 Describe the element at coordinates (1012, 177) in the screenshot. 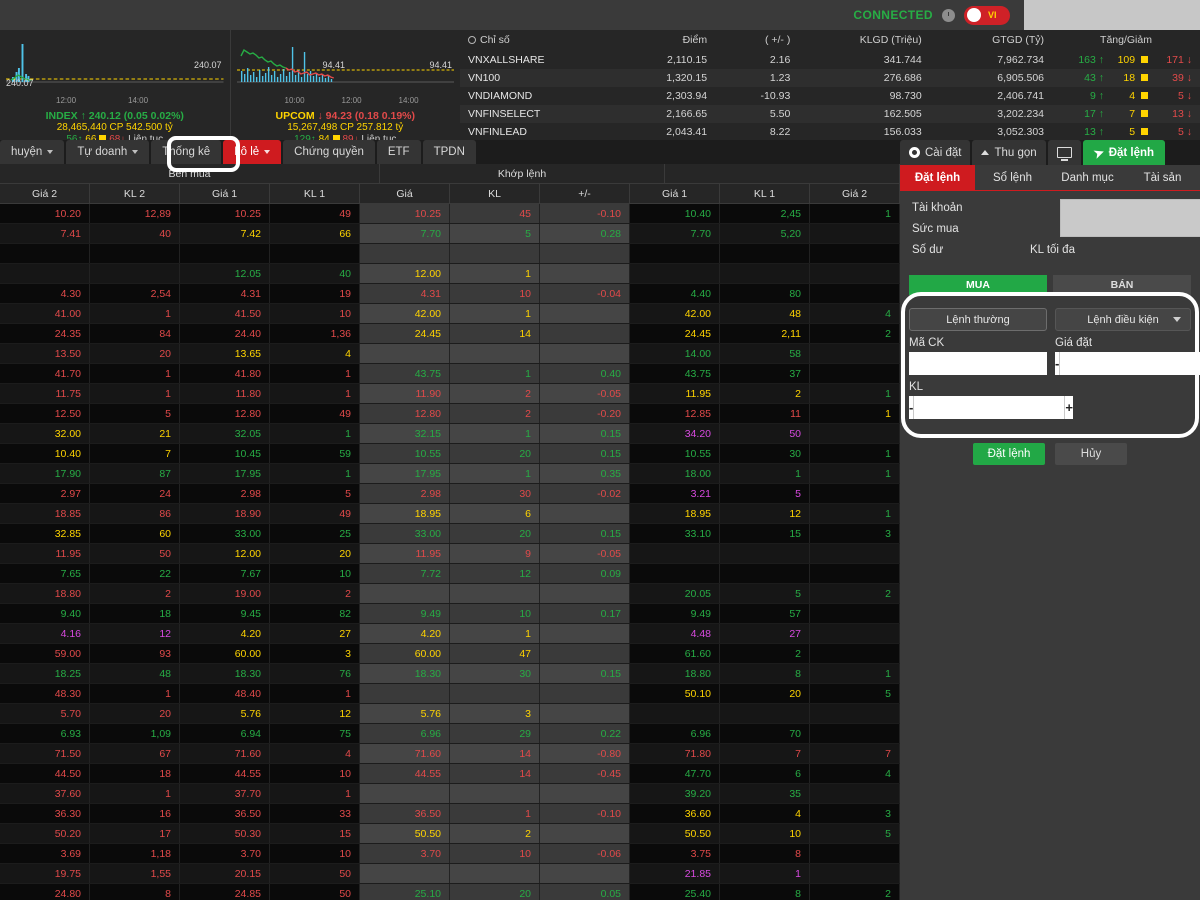

I see `order-panel-tab-1: Sổ lệnh` at that location.